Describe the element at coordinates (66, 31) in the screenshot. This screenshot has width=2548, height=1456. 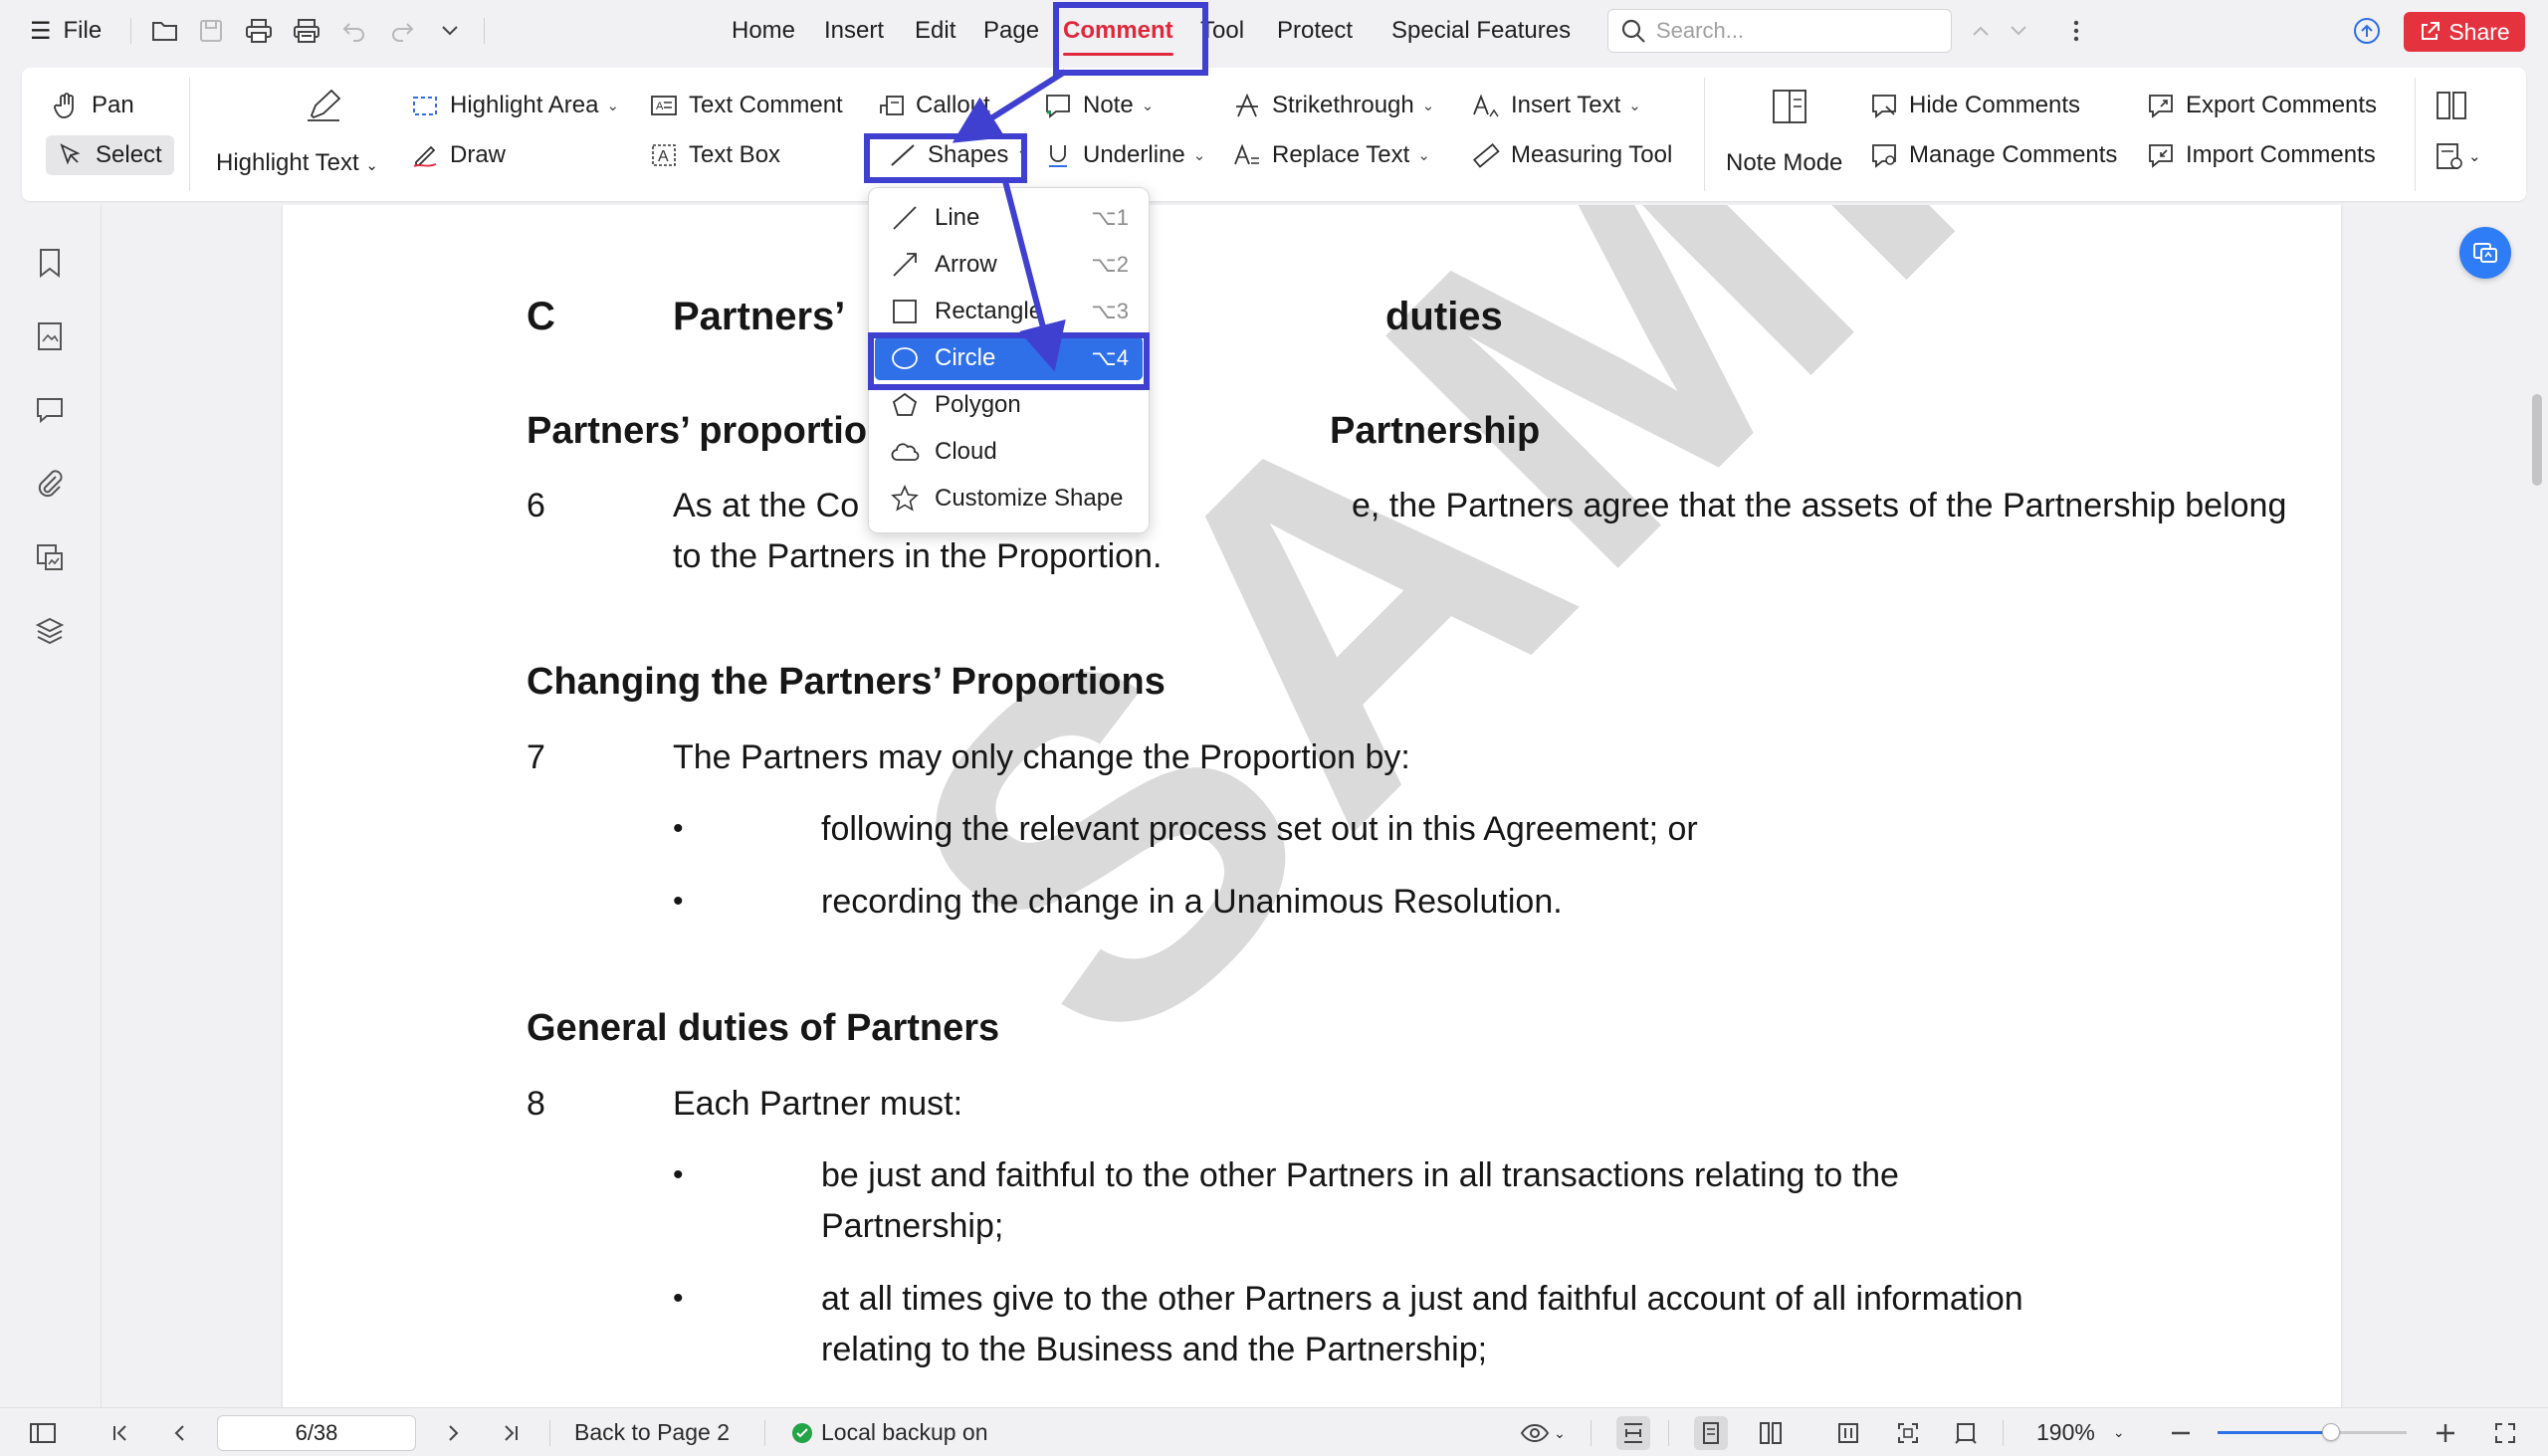
I see `file-menu: ☰ File` at that location.